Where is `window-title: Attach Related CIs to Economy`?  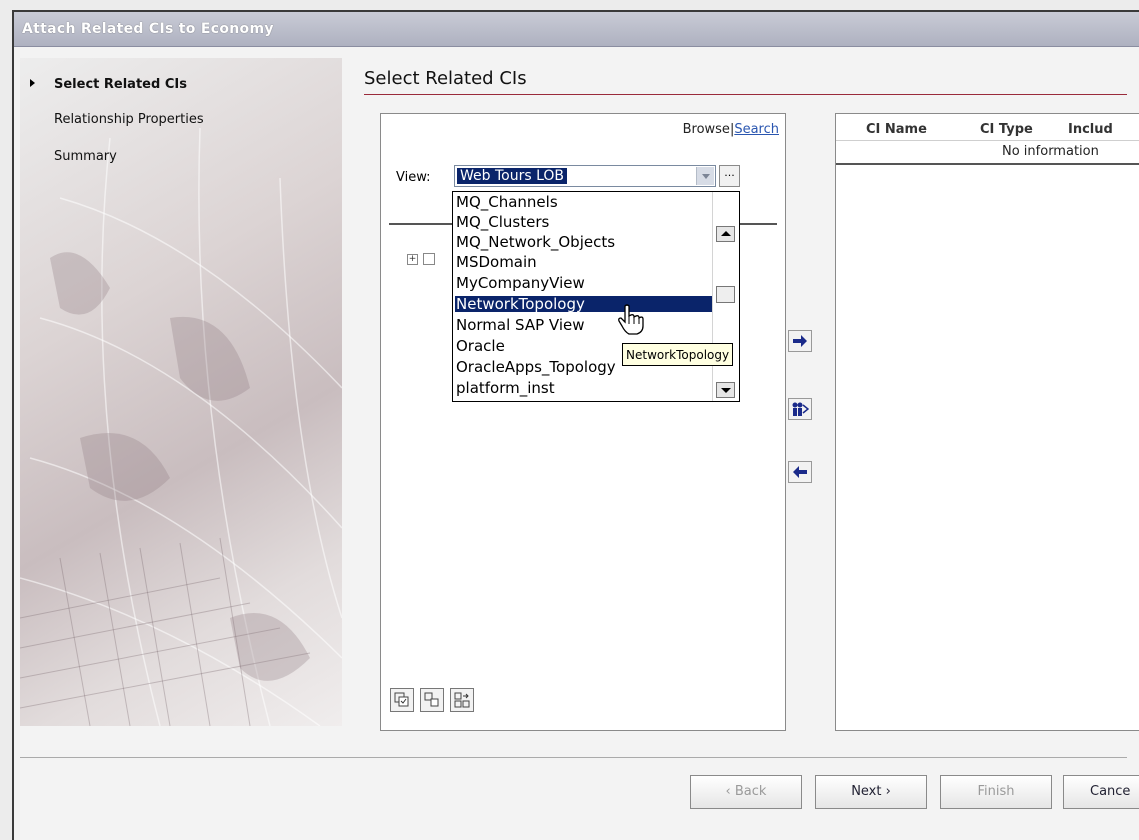
window-title: Attach Related CIs to Economy is located at coordinates (576, 29).